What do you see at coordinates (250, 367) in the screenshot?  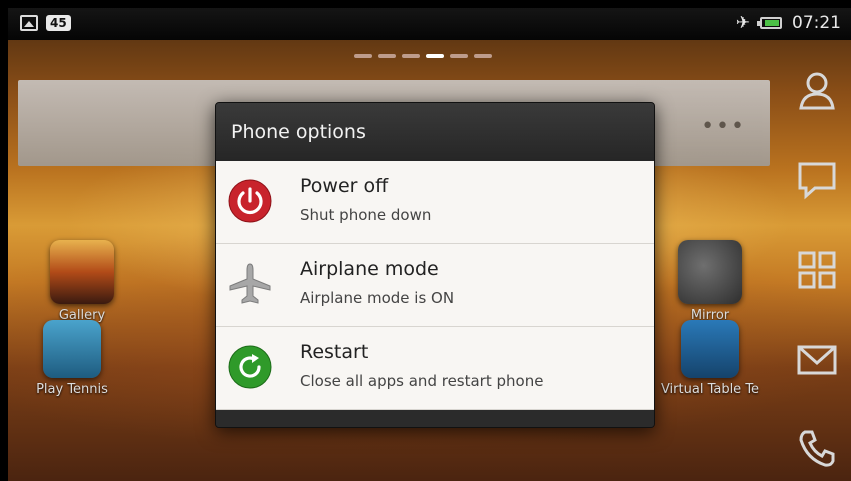 I see `restart-icon` at bounding box center [250, 367].